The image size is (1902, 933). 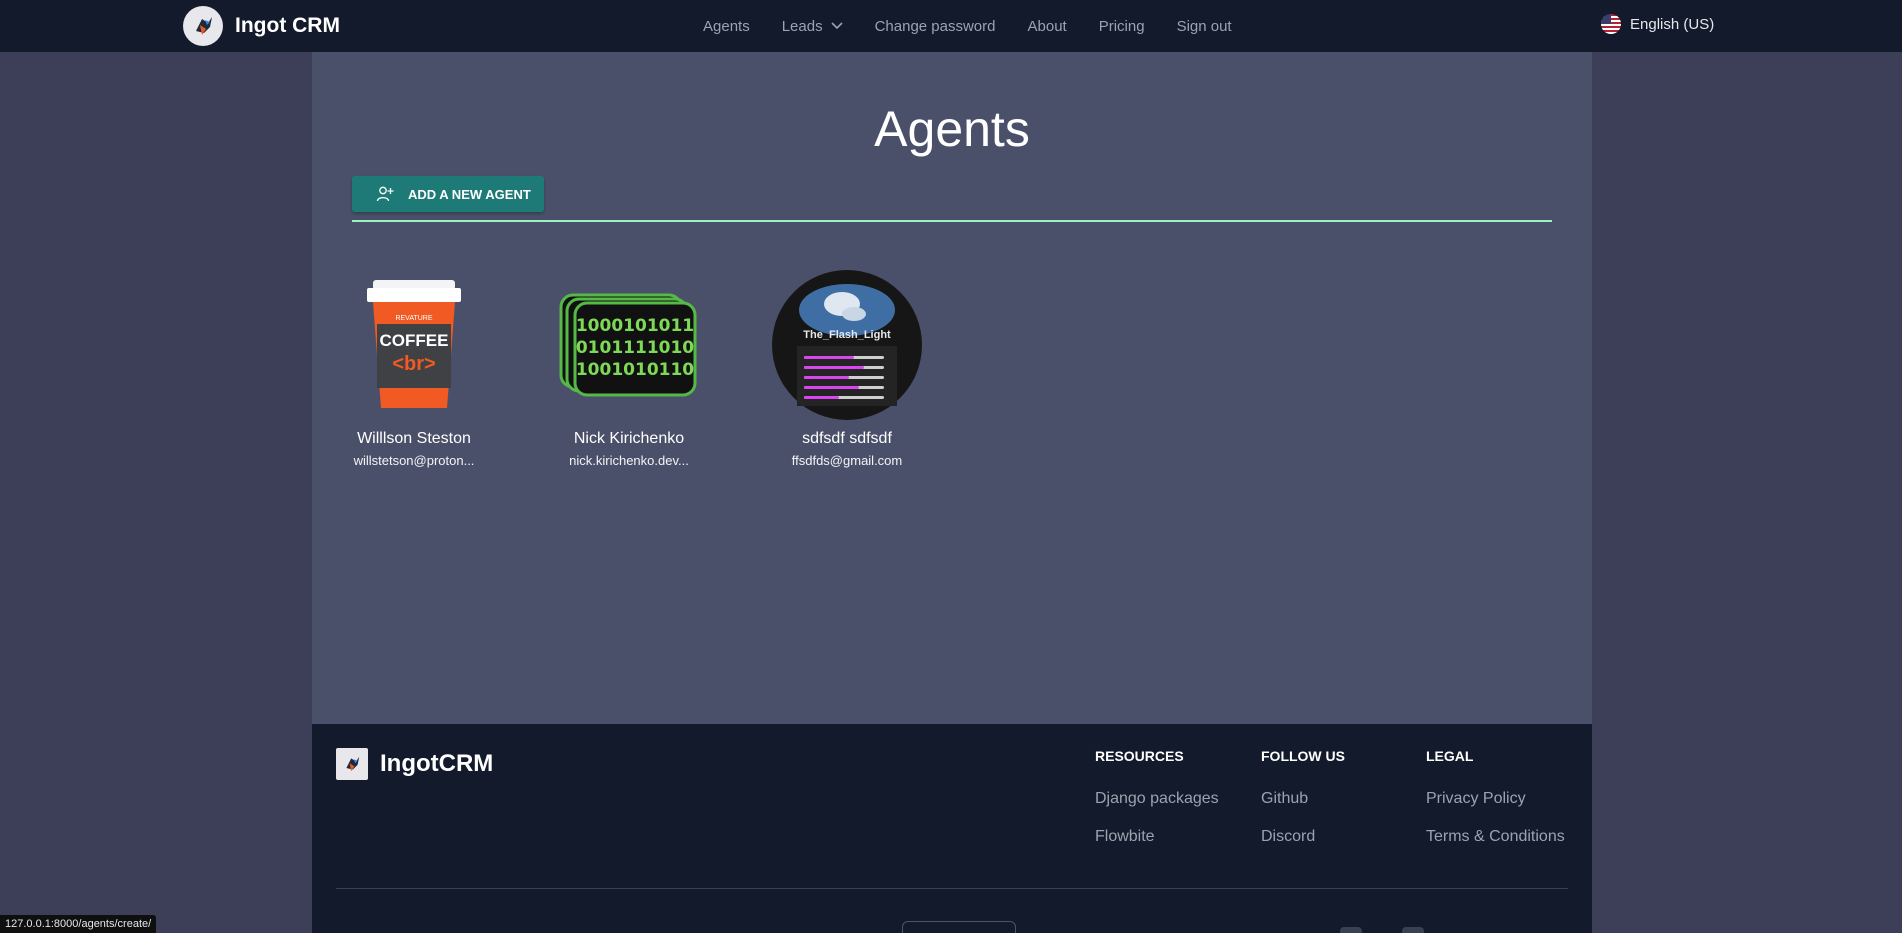 I want to click on status-bar-url: 127.0.0.1:8000/agents/create/, so click(x=78, y=924).